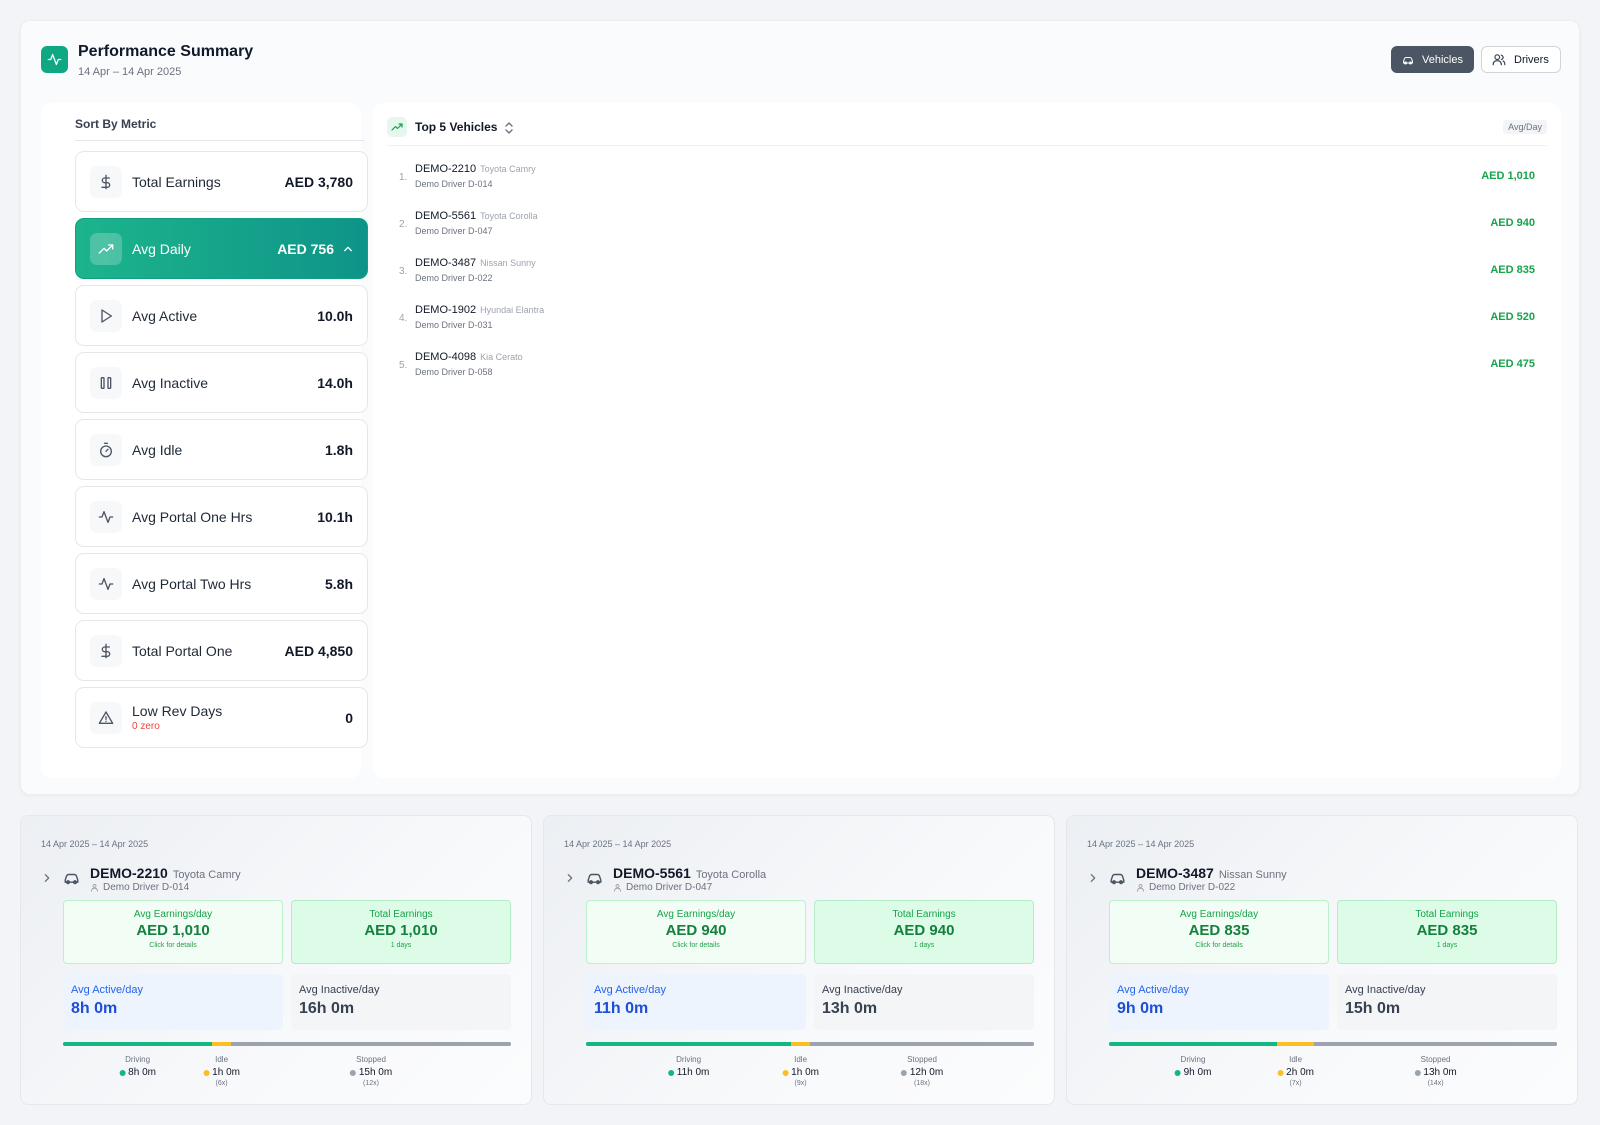 The height and width of the screenshot is (1125, 1600). What do you see at coordinates (446, 263) in the screenshot?
I see `vehicle-plate: DEMO-3487` at bounding box center [446, 263].